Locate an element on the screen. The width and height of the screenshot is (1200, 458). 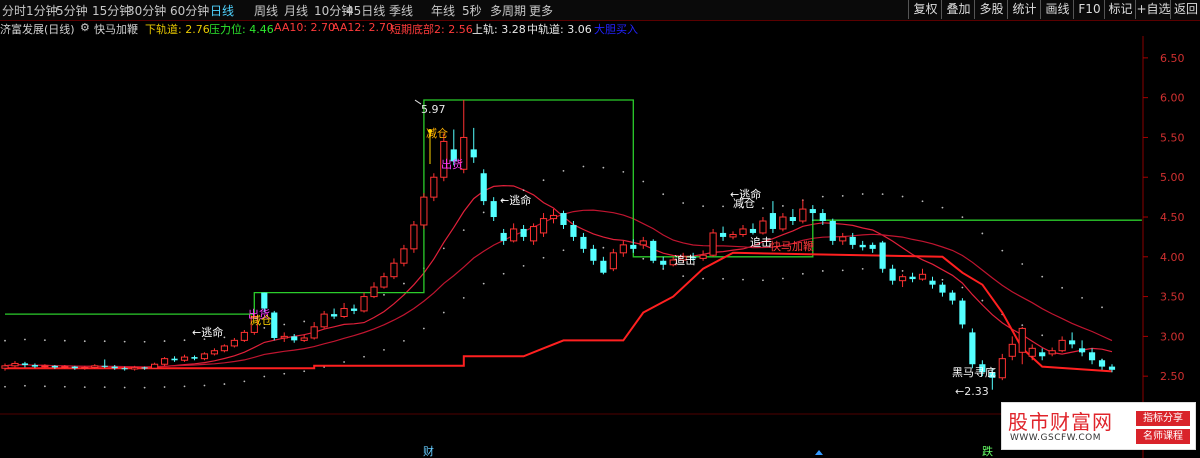
period-tab-10: 45日线 is located at coordinates (365, 10).